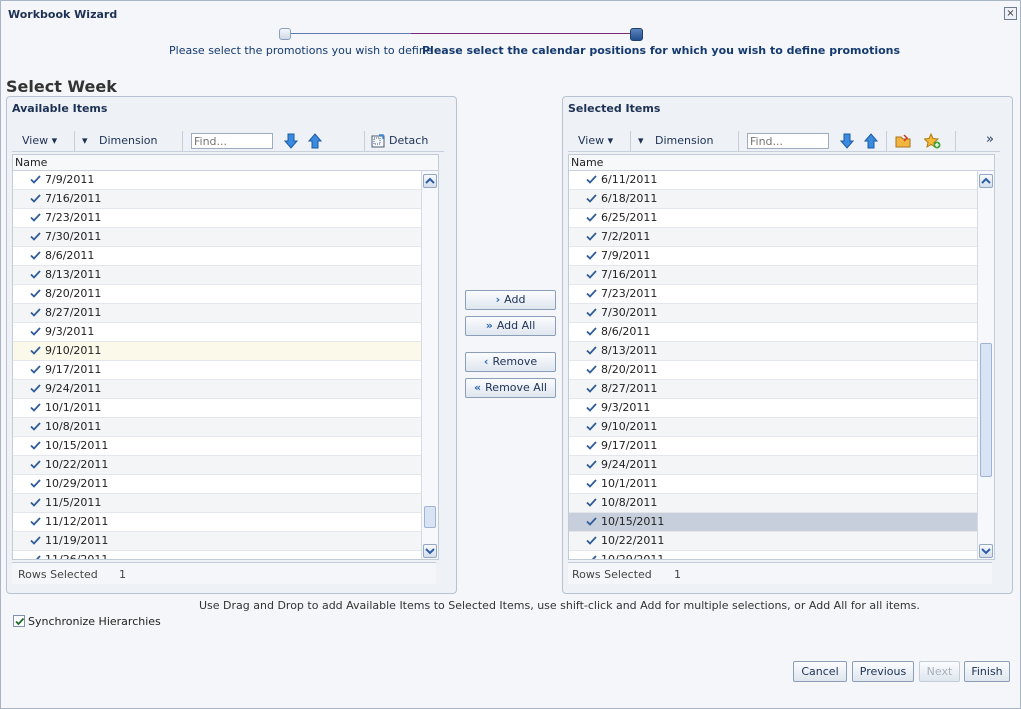 Image resolution: width=1021 pixels, height=709 pixels. I want to click on list-item: 11/26/2011, so click(217, 555).